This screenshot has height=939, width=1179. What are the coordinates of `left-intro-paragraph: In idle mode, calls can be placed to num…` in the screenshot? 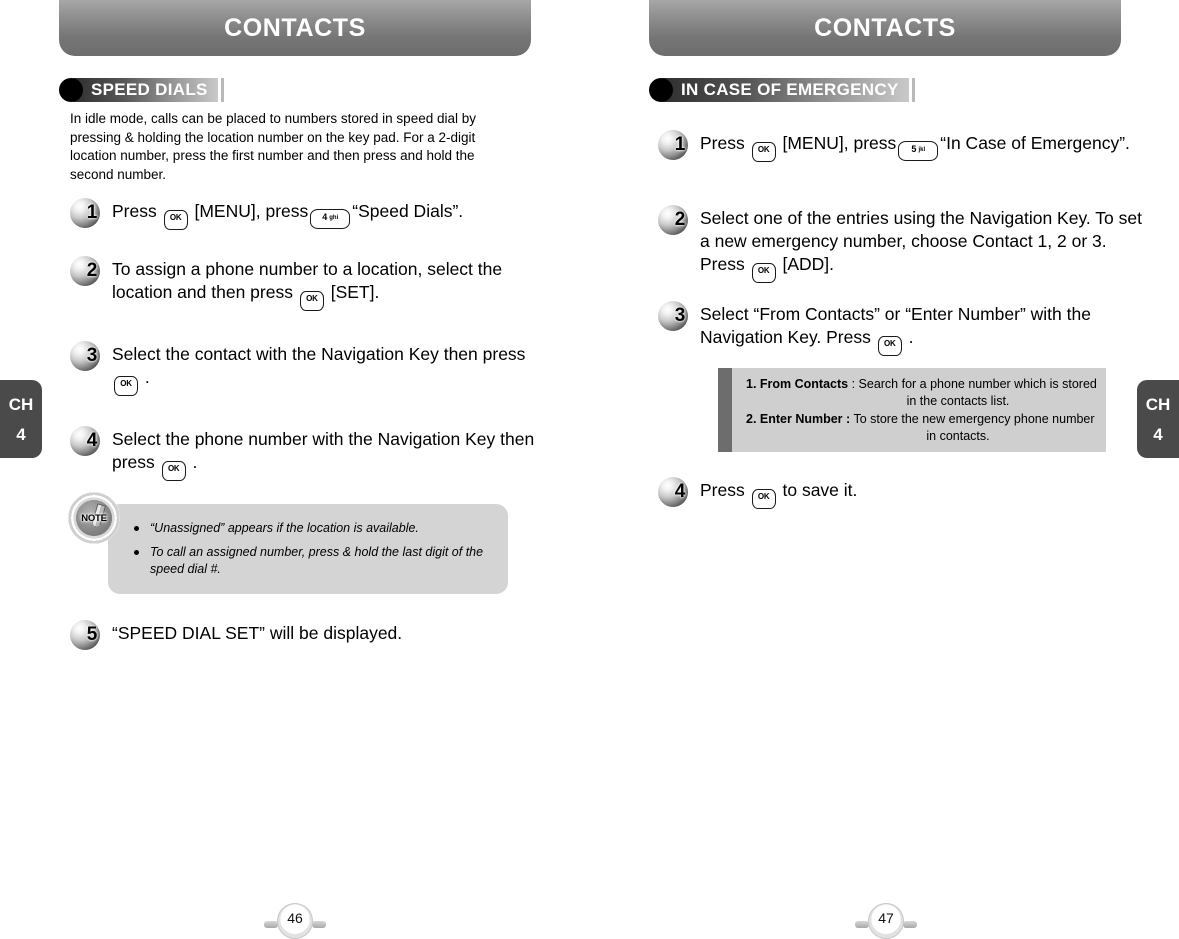 It's located at (273, 146).